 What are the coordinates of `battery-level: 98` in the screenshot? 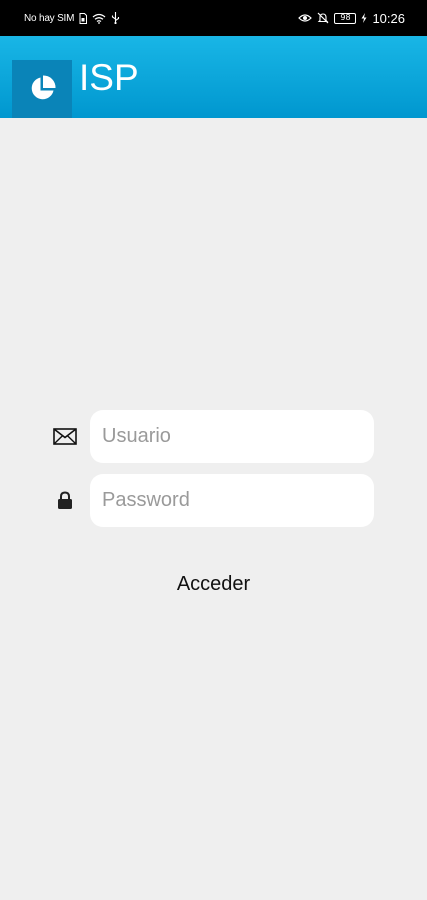 It's located at (345, 17).